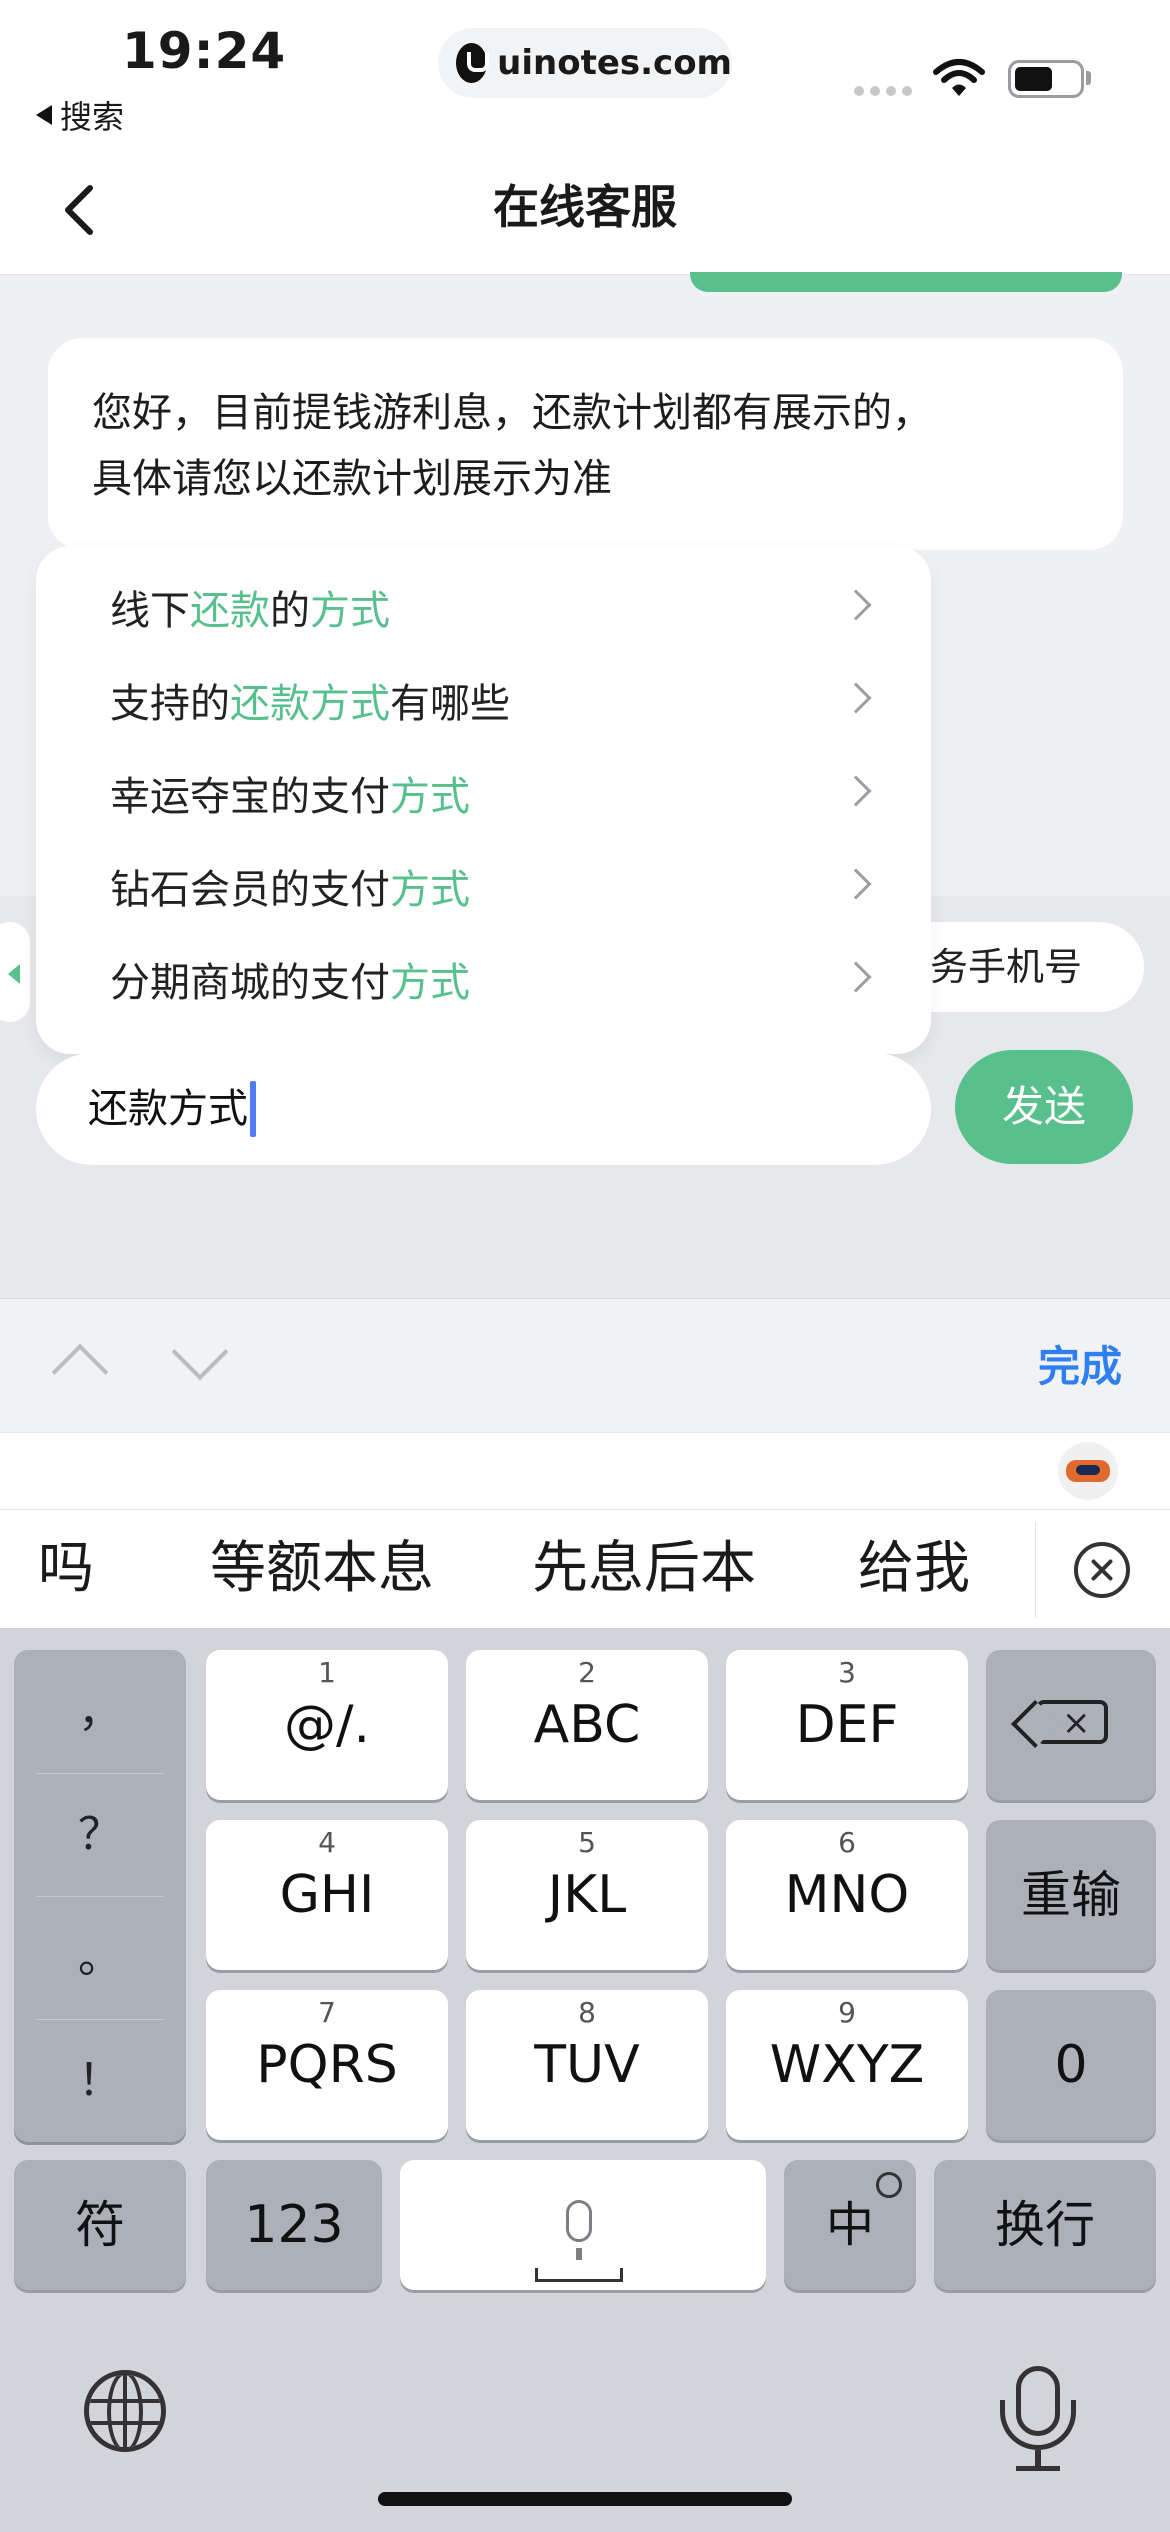 This screenshot has width=1170, height=2532. I want to click on key-label: 符, so click(100, 2225).